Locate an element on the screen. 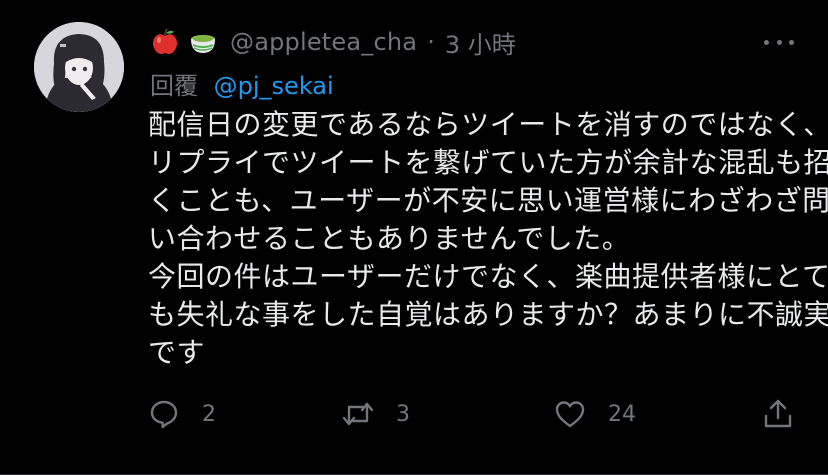  share-button is located at coordinates (778, 414).